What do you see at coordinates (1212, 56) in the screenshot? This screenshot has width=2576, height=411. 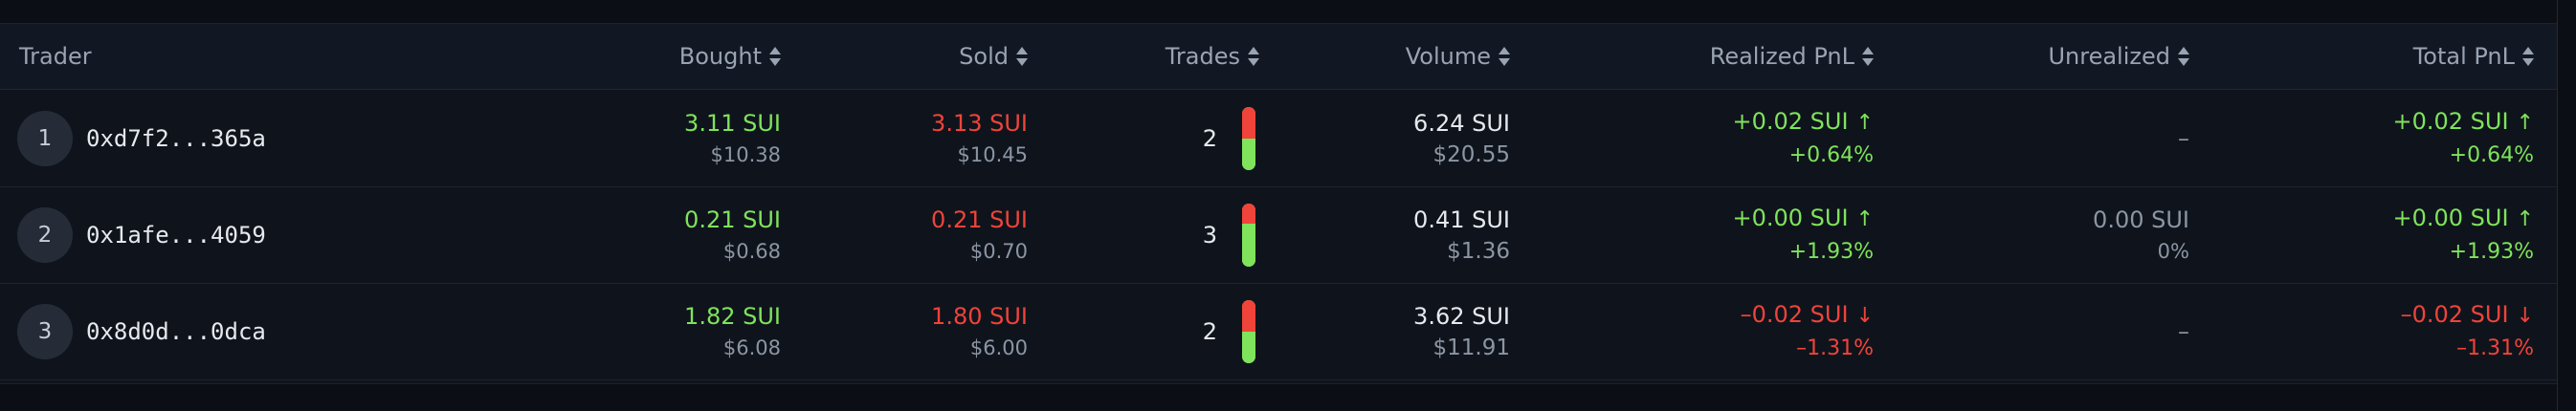 I see `header-trades: Trades` at bounding box center [1212, 56].